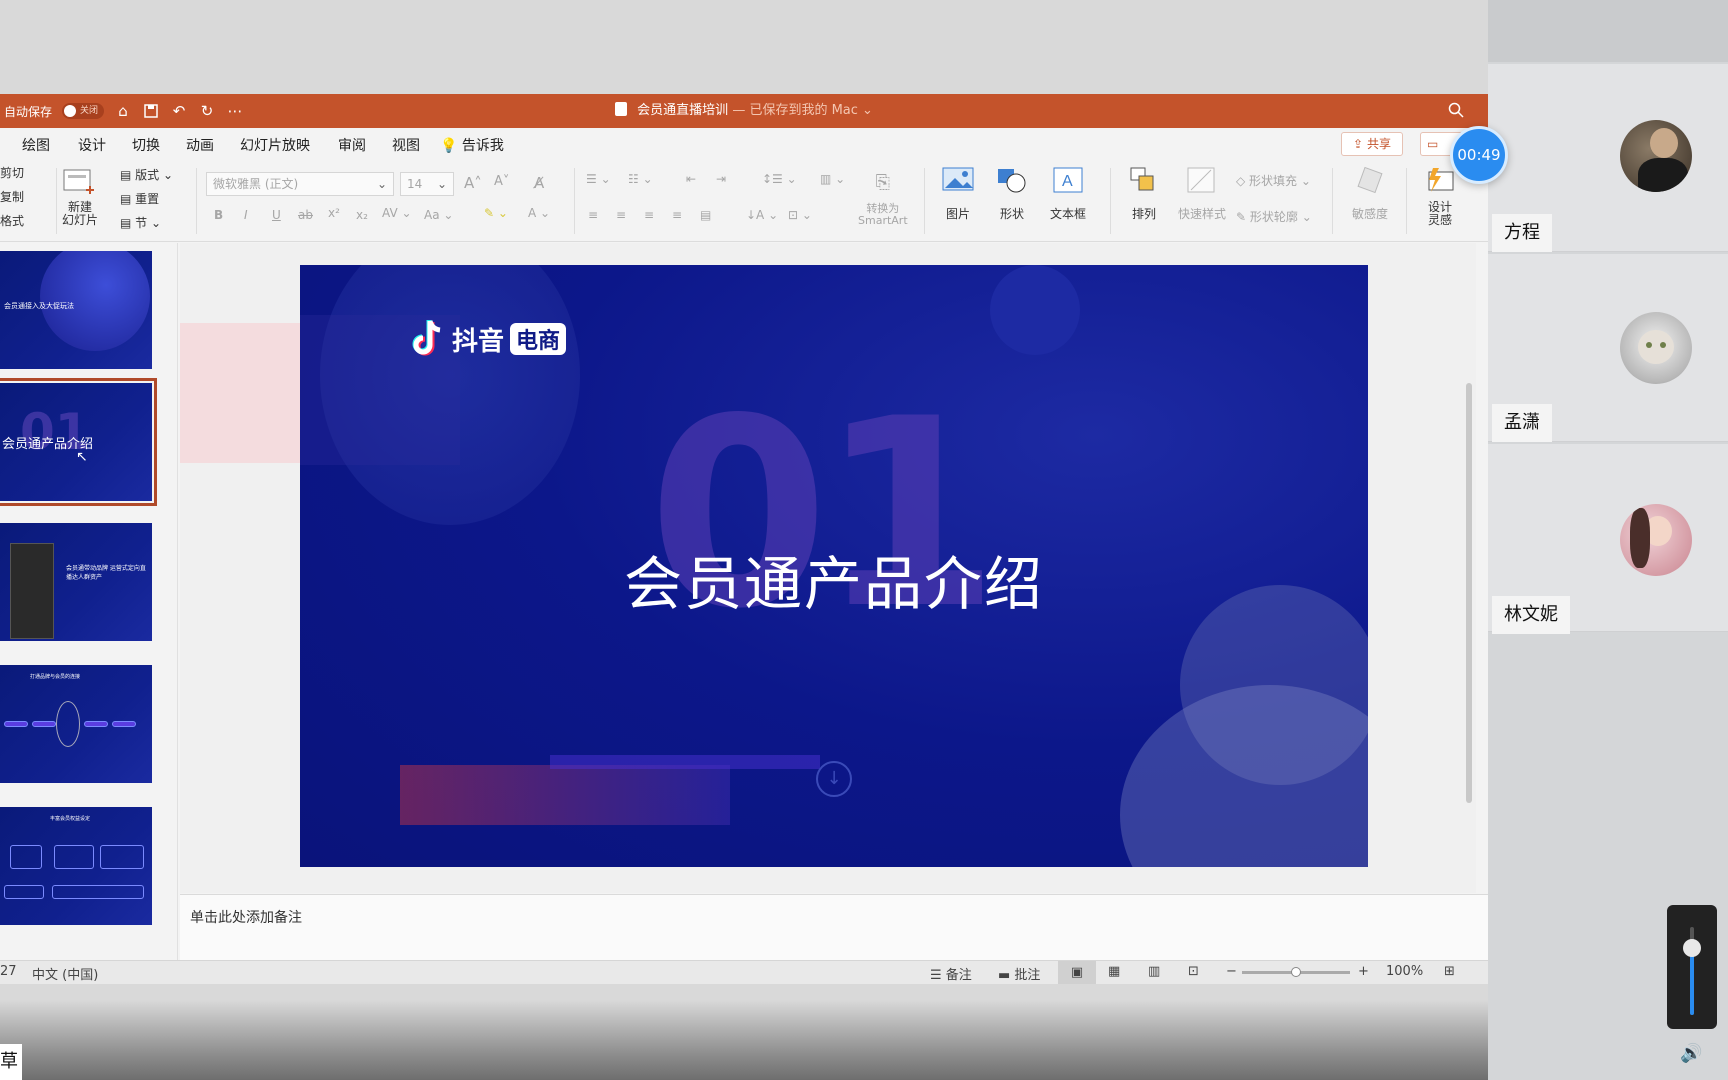 The height and width of the screenshot is (1080, 1728). Describe the element at coordinates (12, 220) in the screenshot. I see `format-painter-button: 格式` at that location.